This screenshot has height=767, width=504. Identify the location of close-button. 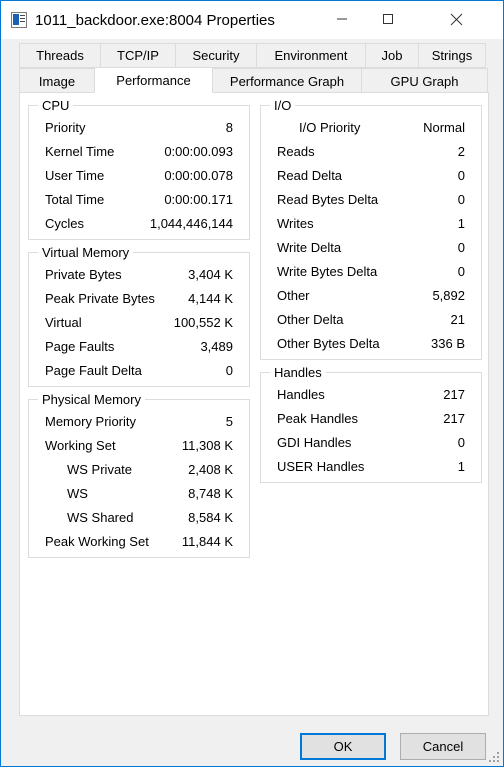
(456, 19).